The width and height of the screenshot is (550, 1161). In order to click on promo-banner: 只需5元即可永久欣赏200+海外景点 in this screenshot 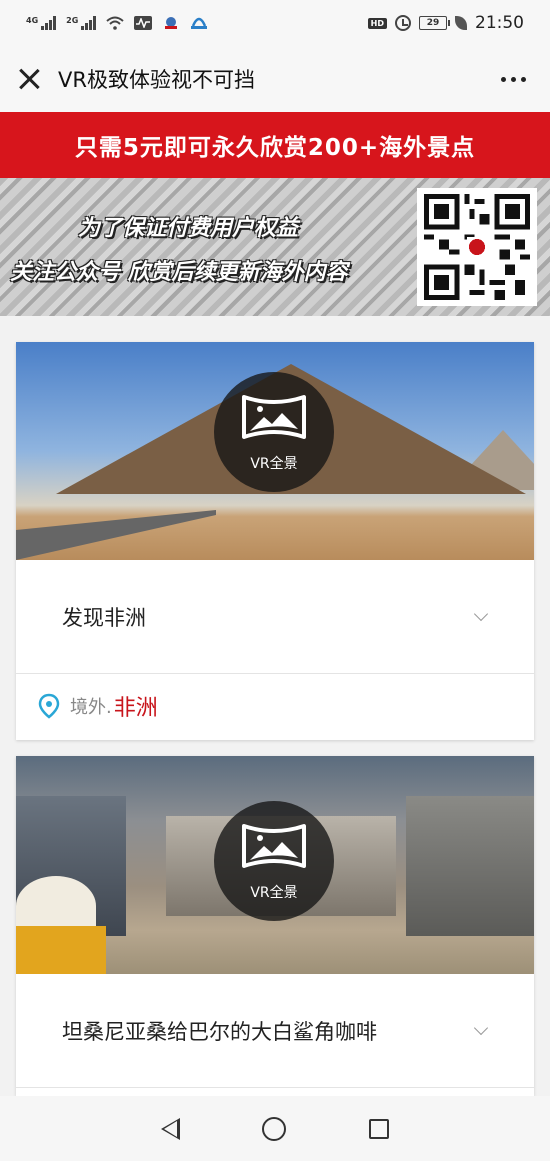, I will do `click(275, 145)`.